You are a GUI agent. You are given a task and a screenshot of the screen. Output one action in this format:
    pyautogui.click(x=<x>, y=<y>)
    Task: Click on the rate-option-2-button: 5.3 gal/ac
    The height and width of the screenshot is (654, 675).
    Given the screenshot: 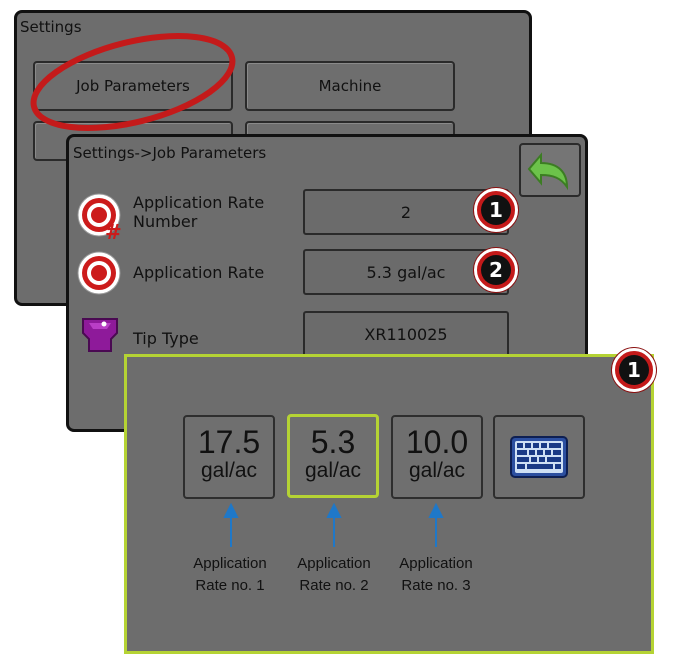 What is the action you would take?
    pyautogui.click(x=333, y=456)
    